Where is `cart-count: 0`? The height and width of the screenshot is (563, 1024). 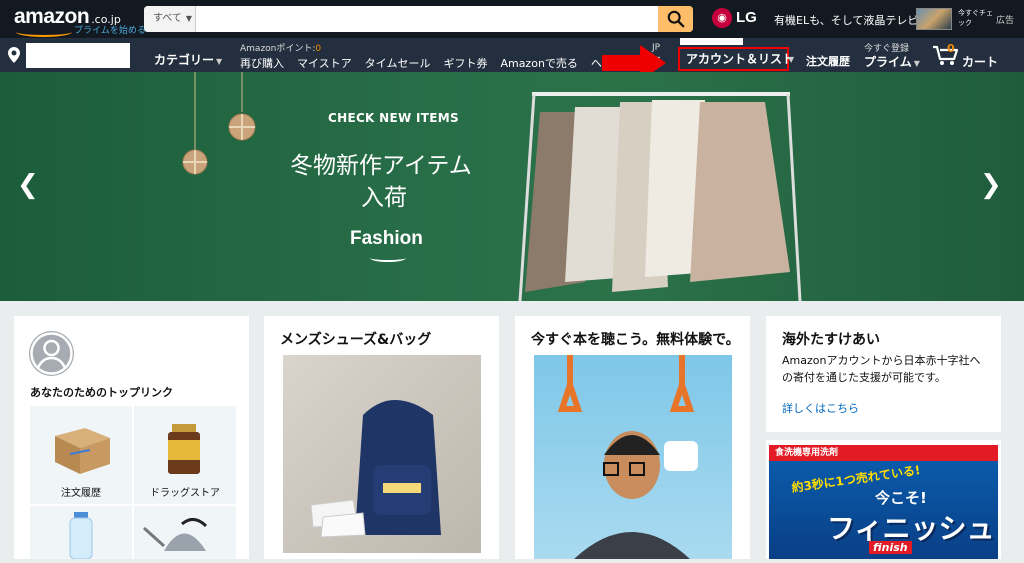
cart-count: 0 is located at coordinates (951, 48).